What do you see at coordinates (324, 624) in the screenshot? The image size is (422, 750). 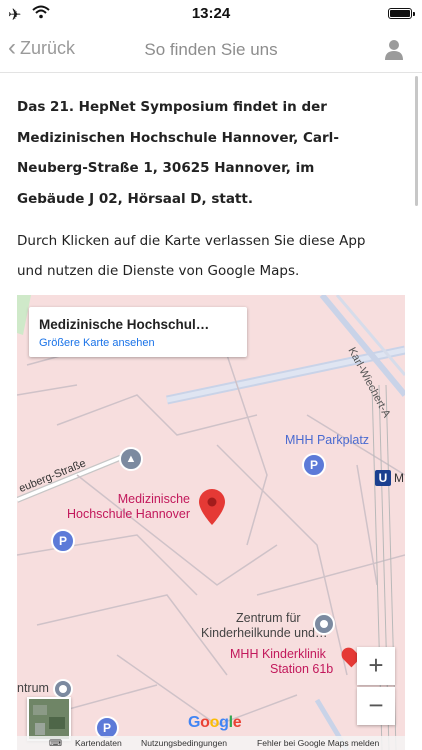 I see `hospital-poi-icon` at bounding box center [324, 624].